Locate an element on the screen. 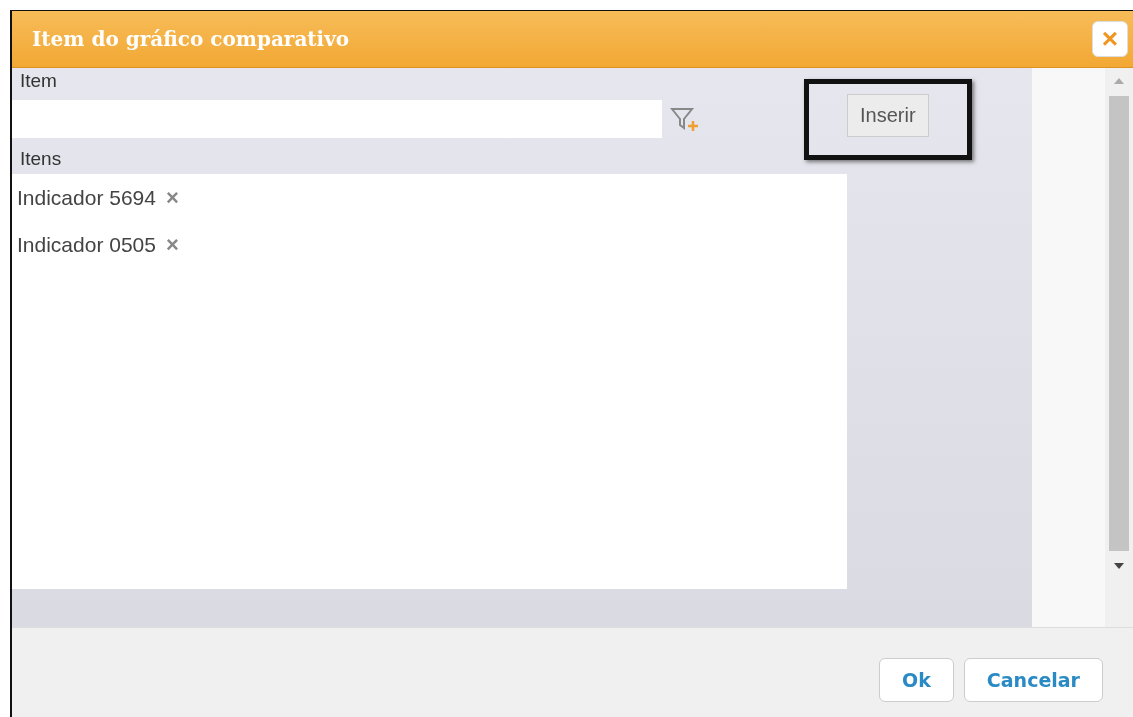  dialog-button: Cancelar is located at coordinates (1033, 679).